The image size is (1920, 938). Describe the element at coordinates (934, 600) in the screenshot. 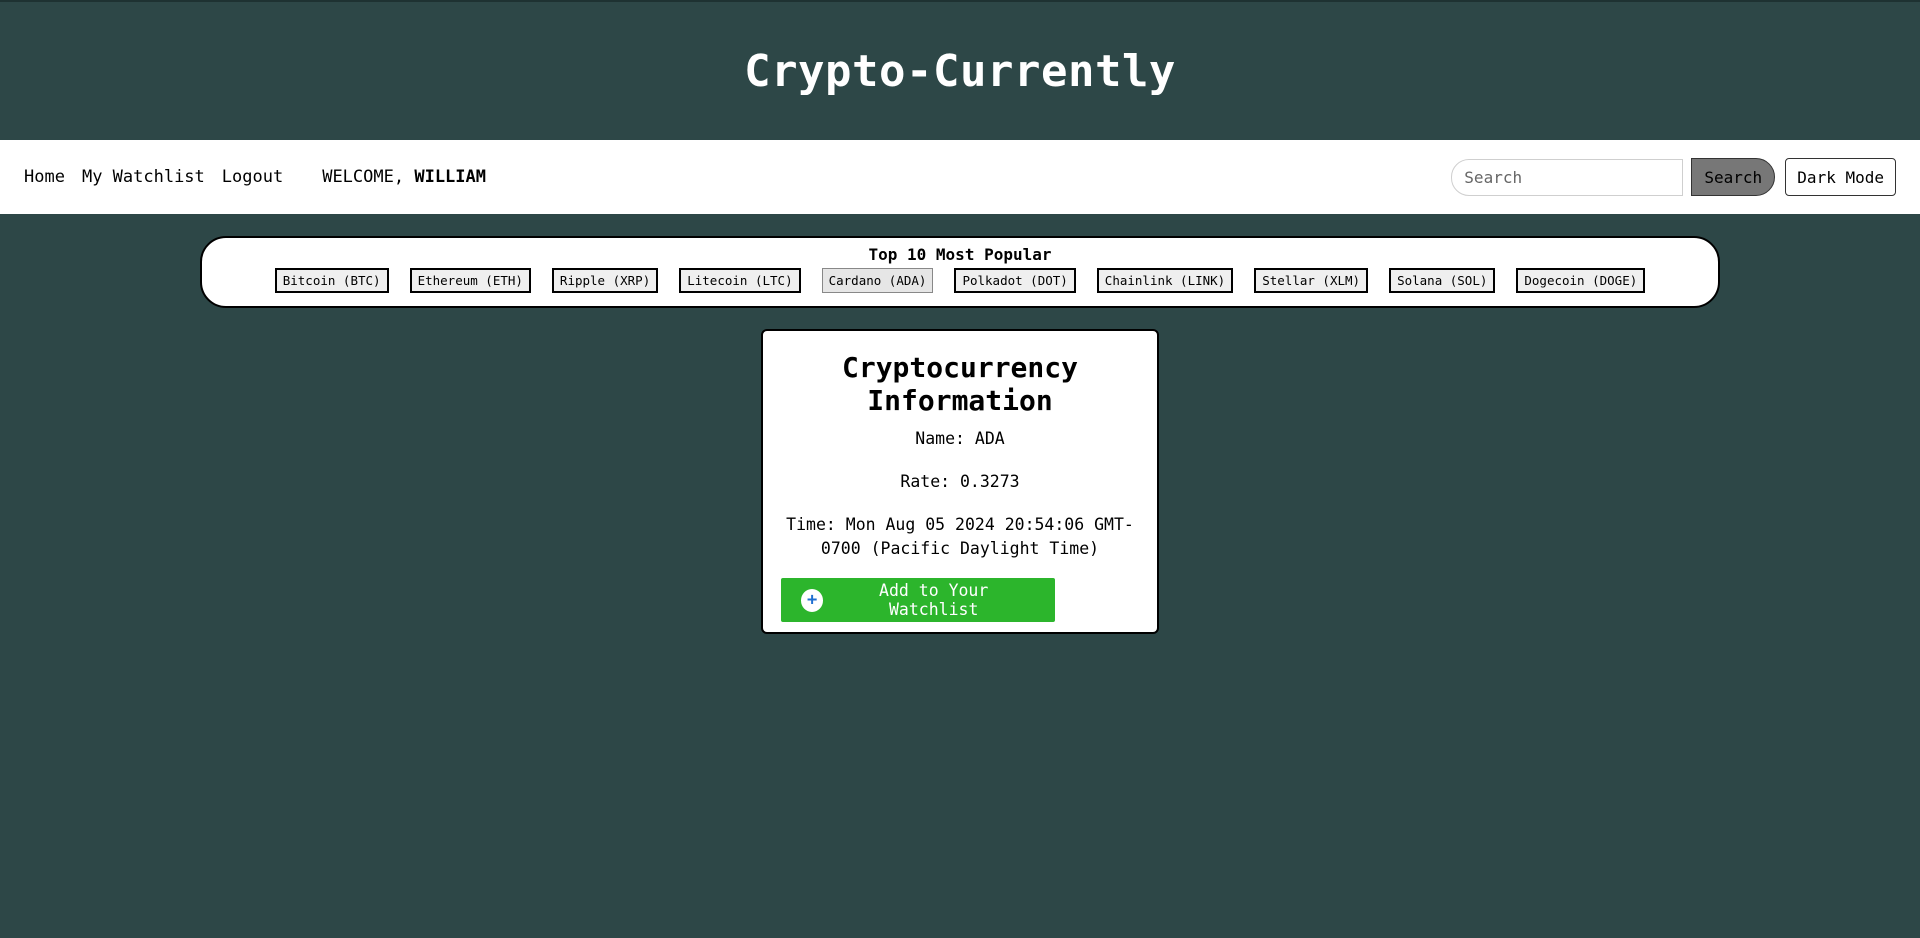

I see `add-to-watchlist-label: Add to Your Watchlist` at that location.